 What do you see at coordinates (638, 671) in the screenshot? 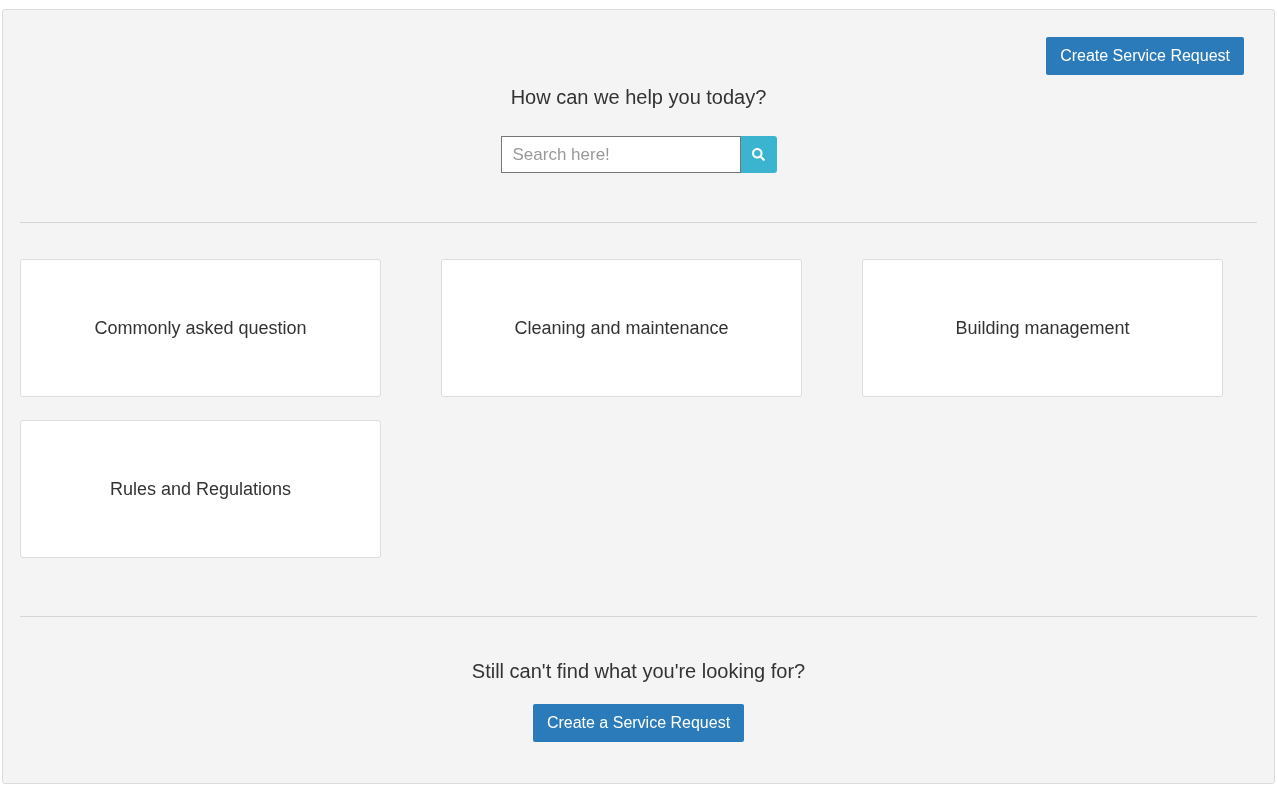
I see `help-footer-heading: Still can't find what you're looking for?` at bounding box center [638, 671].